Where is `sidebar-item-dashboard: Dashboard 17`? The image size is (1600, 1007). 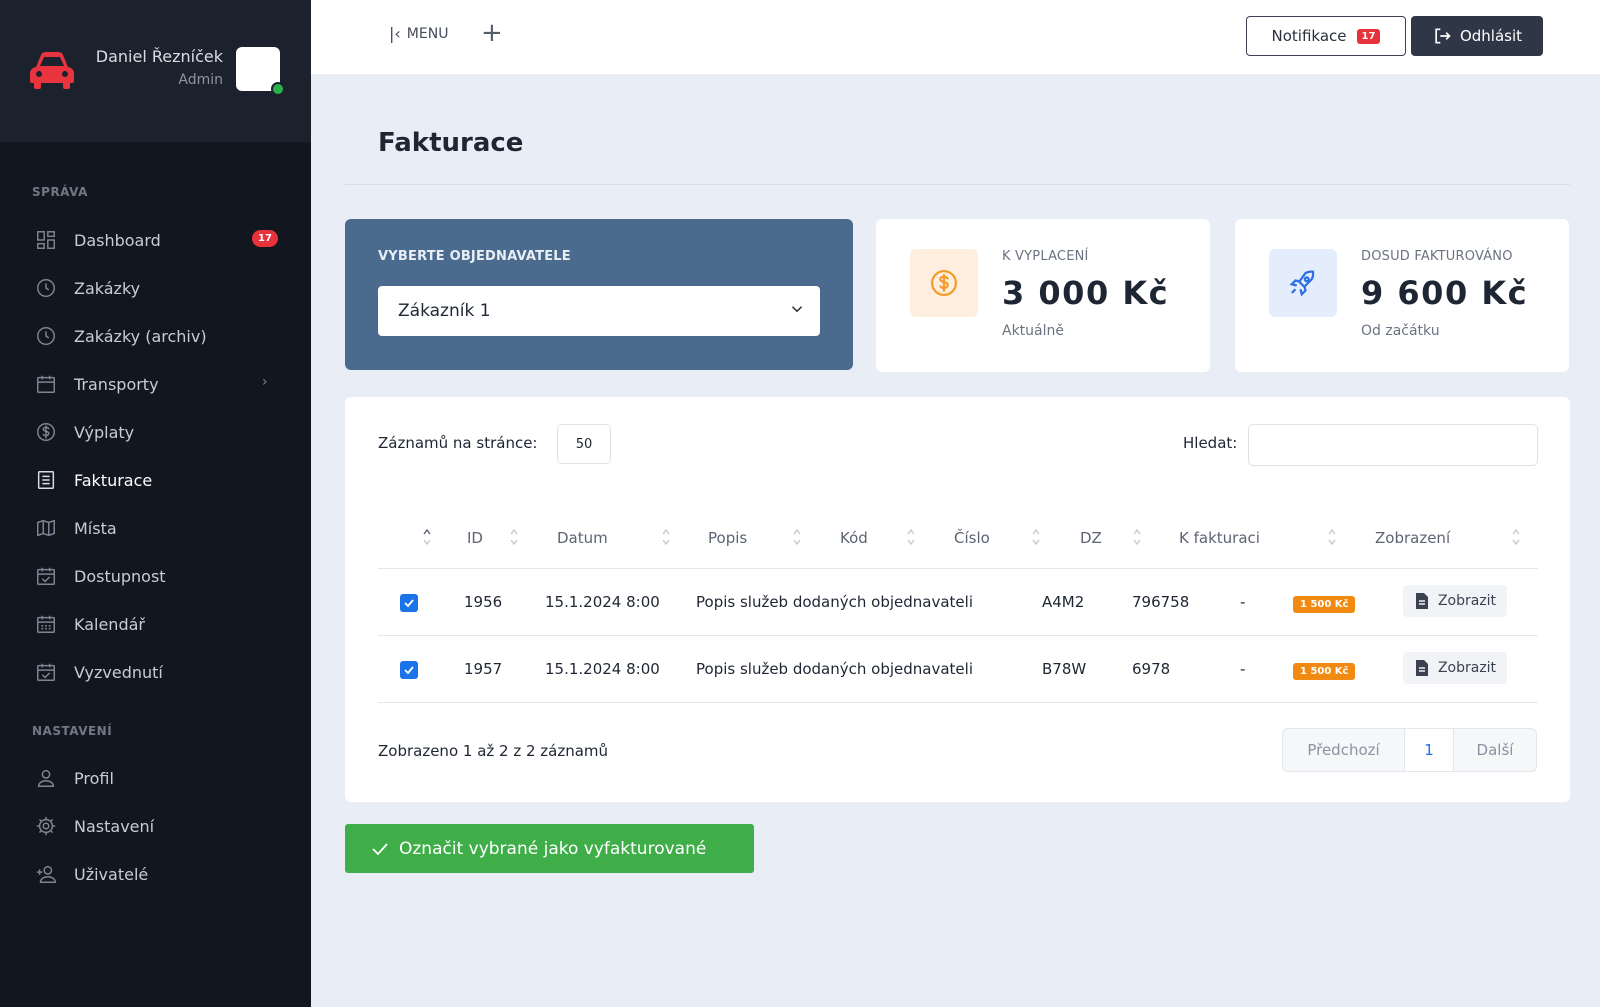 sidebar-item-dashboard: Dashboard 17 is located at coordinates (155, 240).